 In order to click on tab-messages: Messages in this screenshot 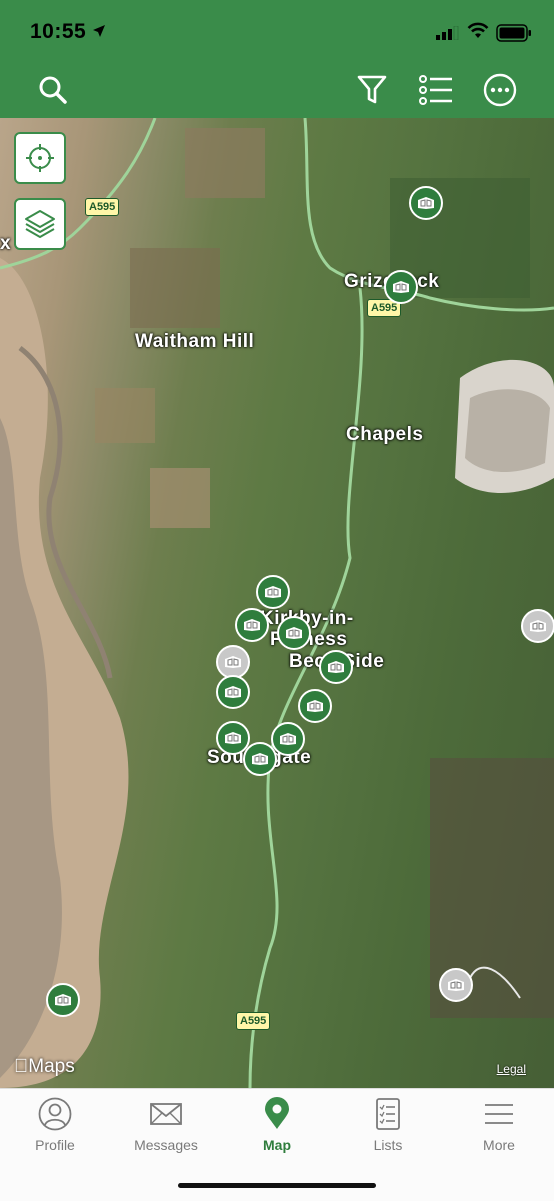, I will do `click(166, 1129)`.